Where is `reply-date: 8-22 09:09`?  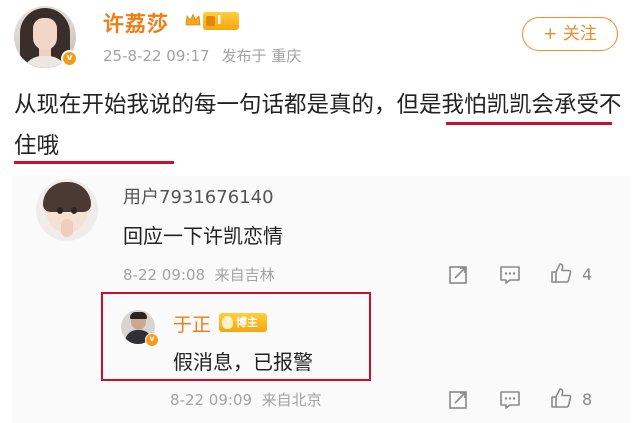 reply-date: 8-22 09:09 is located at coordinates (211, 400).